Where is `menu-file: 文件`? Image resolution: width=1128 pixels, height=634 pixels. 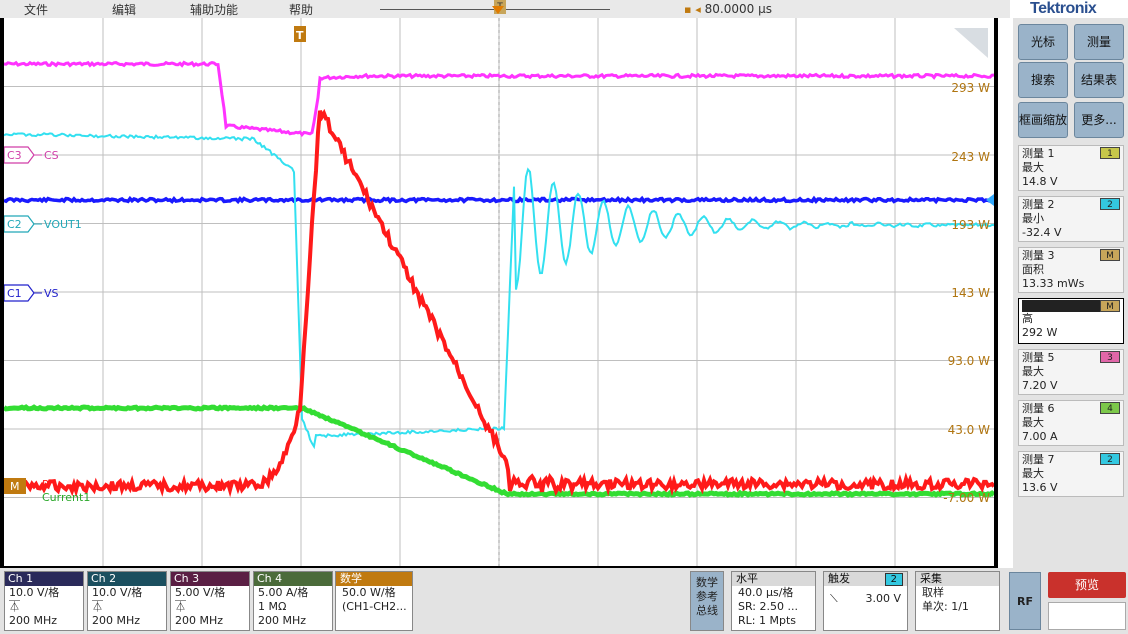 menu-file: 文件 is located at coordinates (36, 9).